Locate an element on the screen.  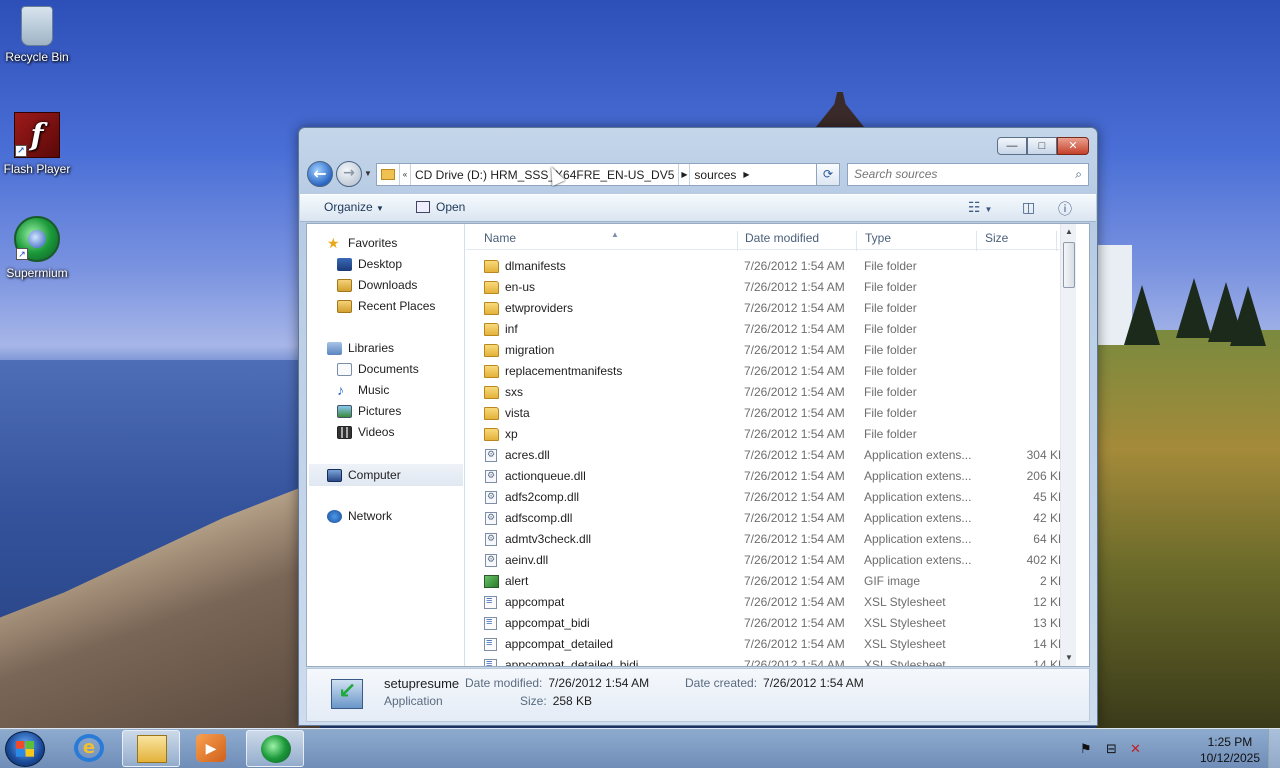
column-header-size: Size is located at coordinates (1017, 241).